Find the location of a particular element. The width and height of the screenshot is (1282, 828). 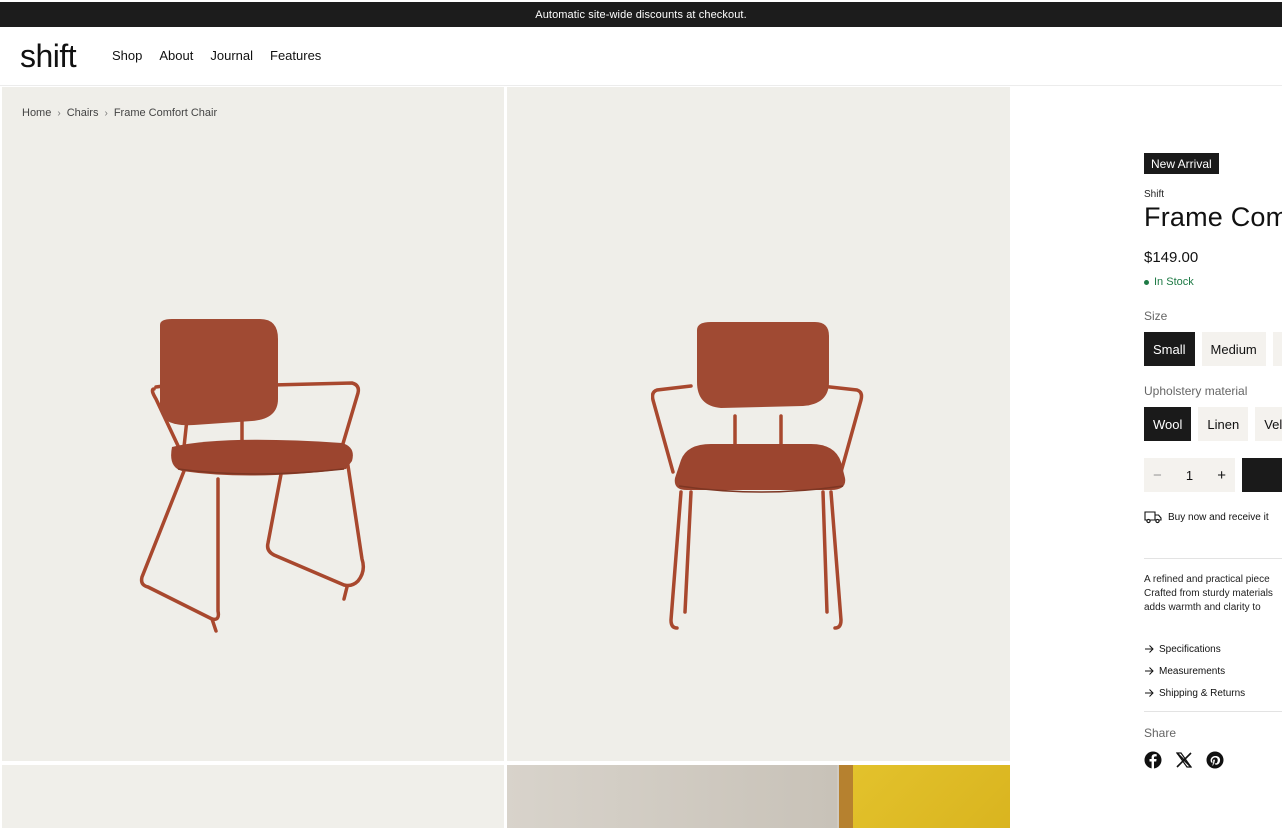

stock-status: In Stock is located at coordinates (1169, 282).